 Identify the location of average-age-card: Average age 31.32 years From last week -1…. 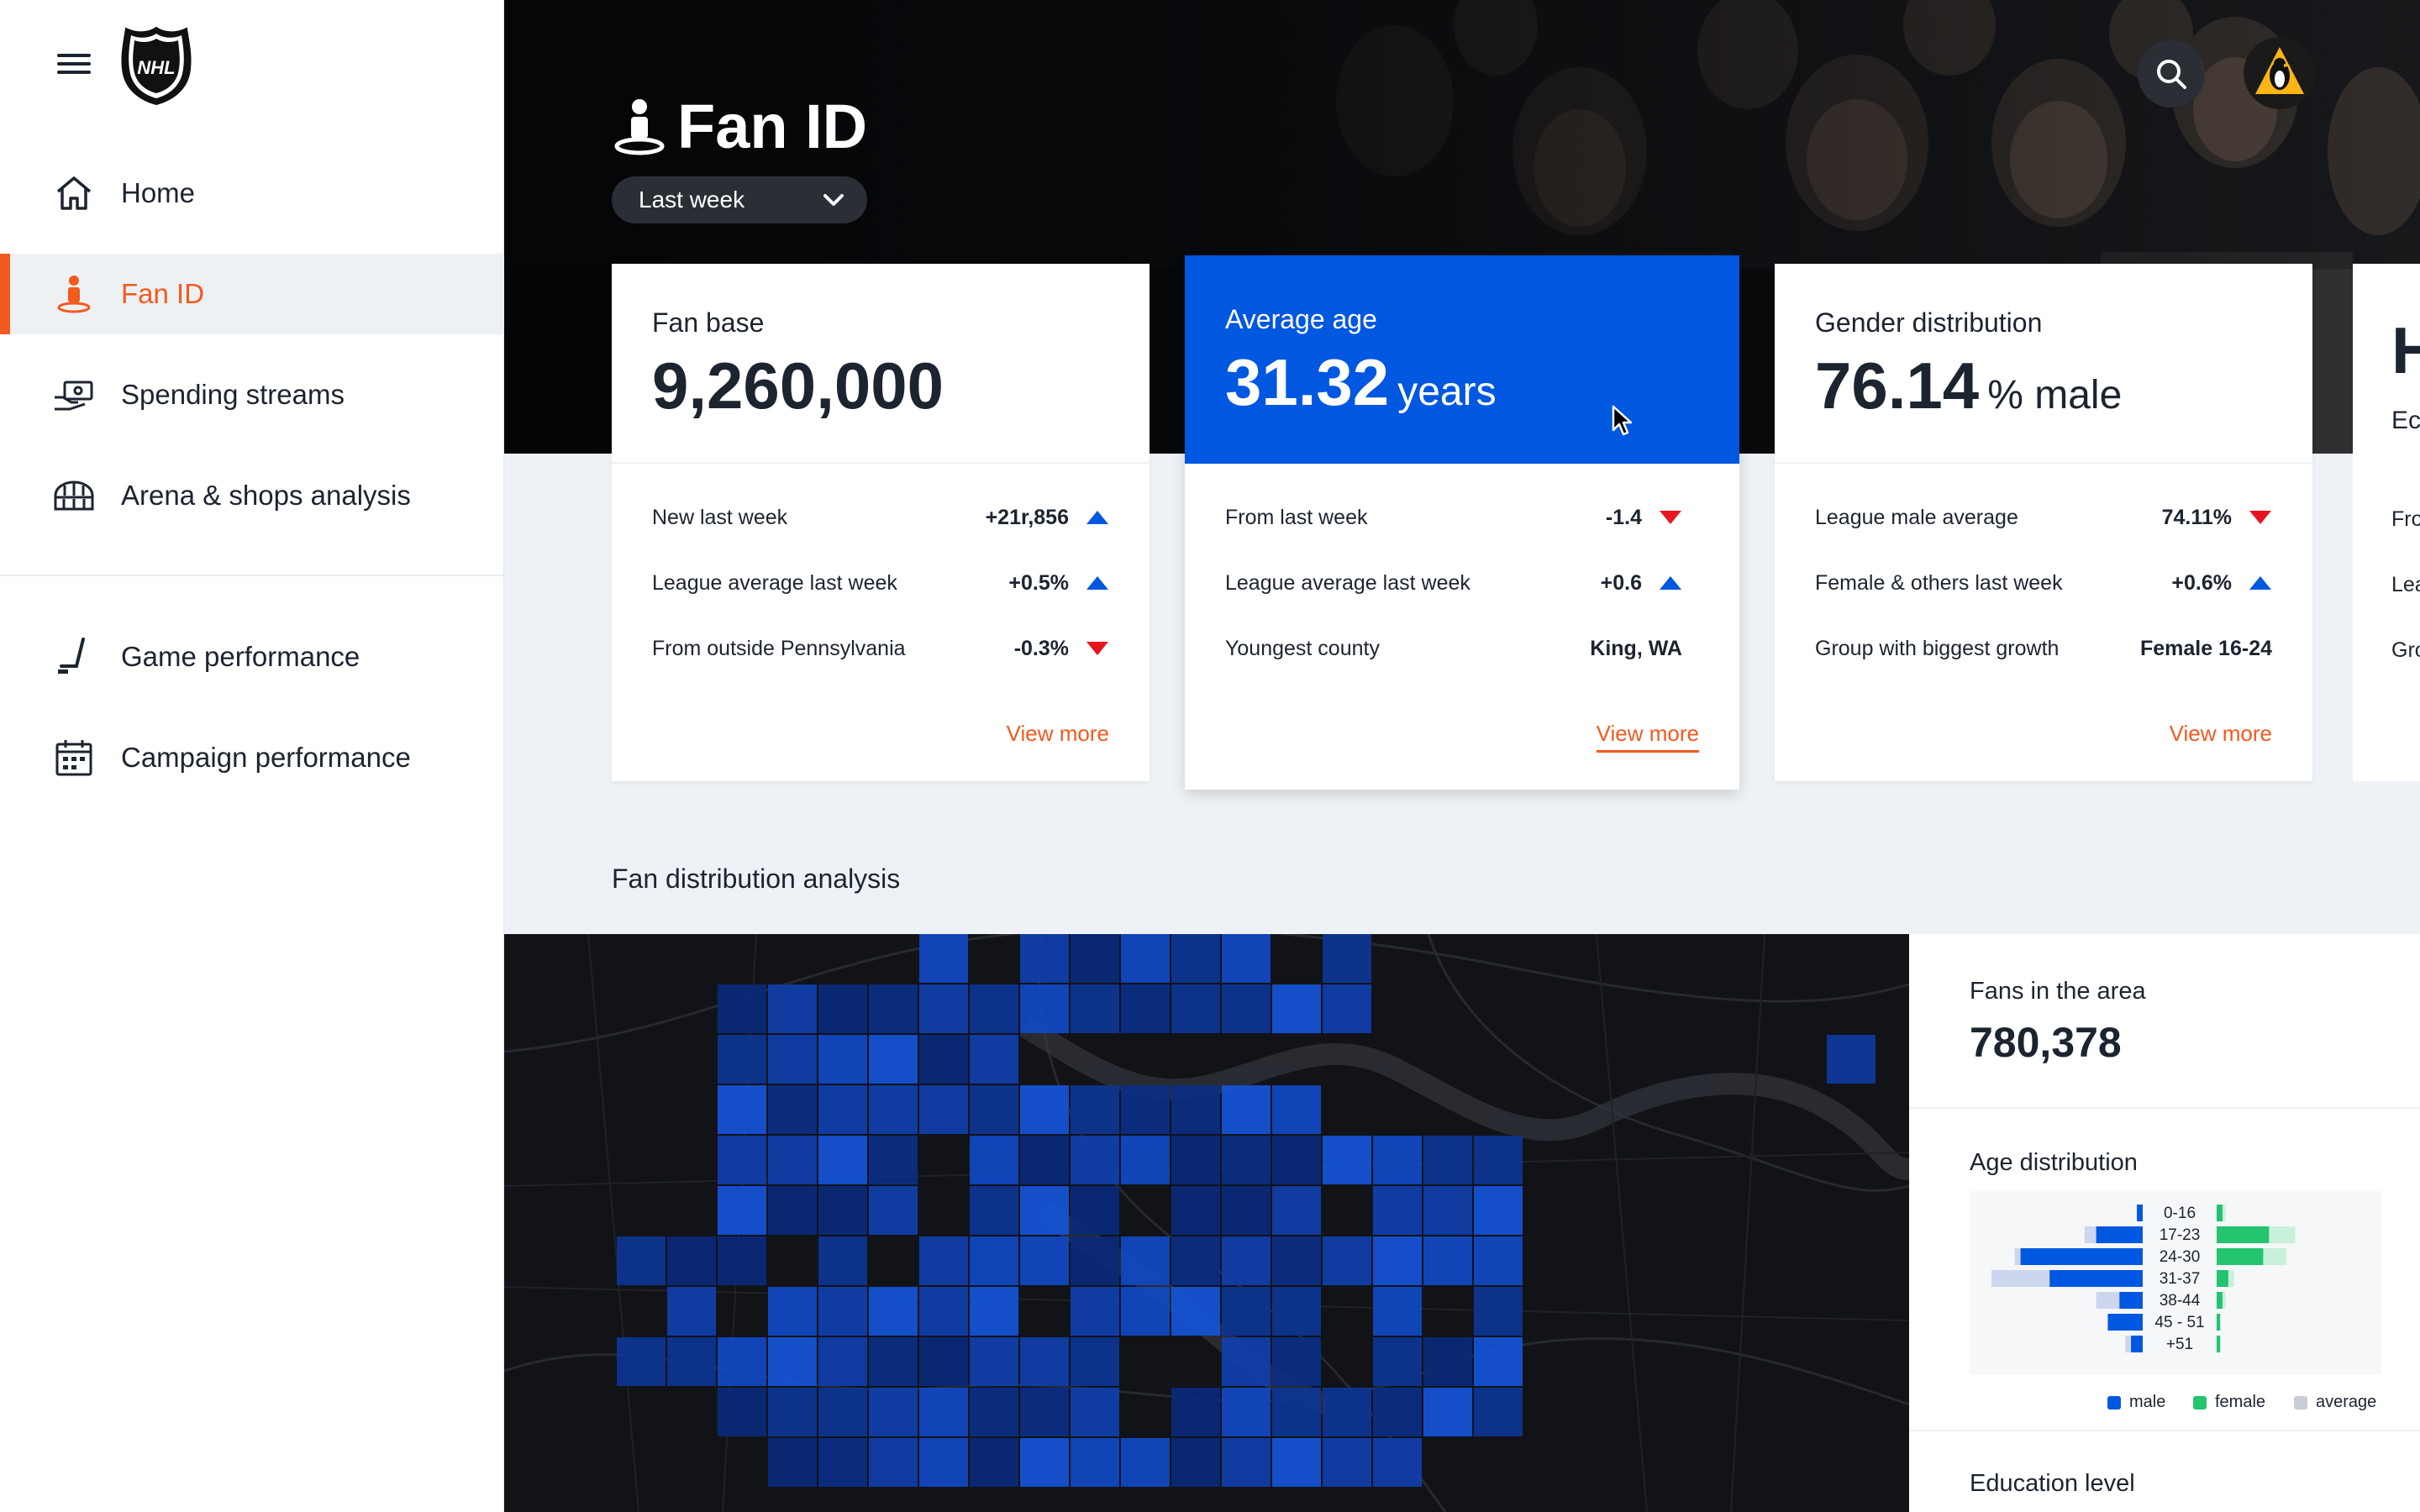
(1462, 522).